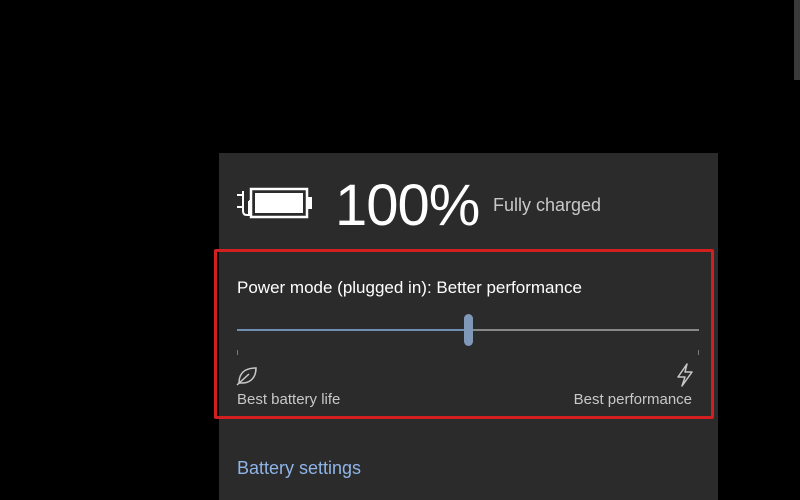  Describe the element at coordinates (685, 375) in the screenshot. I see `lightning-bolt-icon` at that location.